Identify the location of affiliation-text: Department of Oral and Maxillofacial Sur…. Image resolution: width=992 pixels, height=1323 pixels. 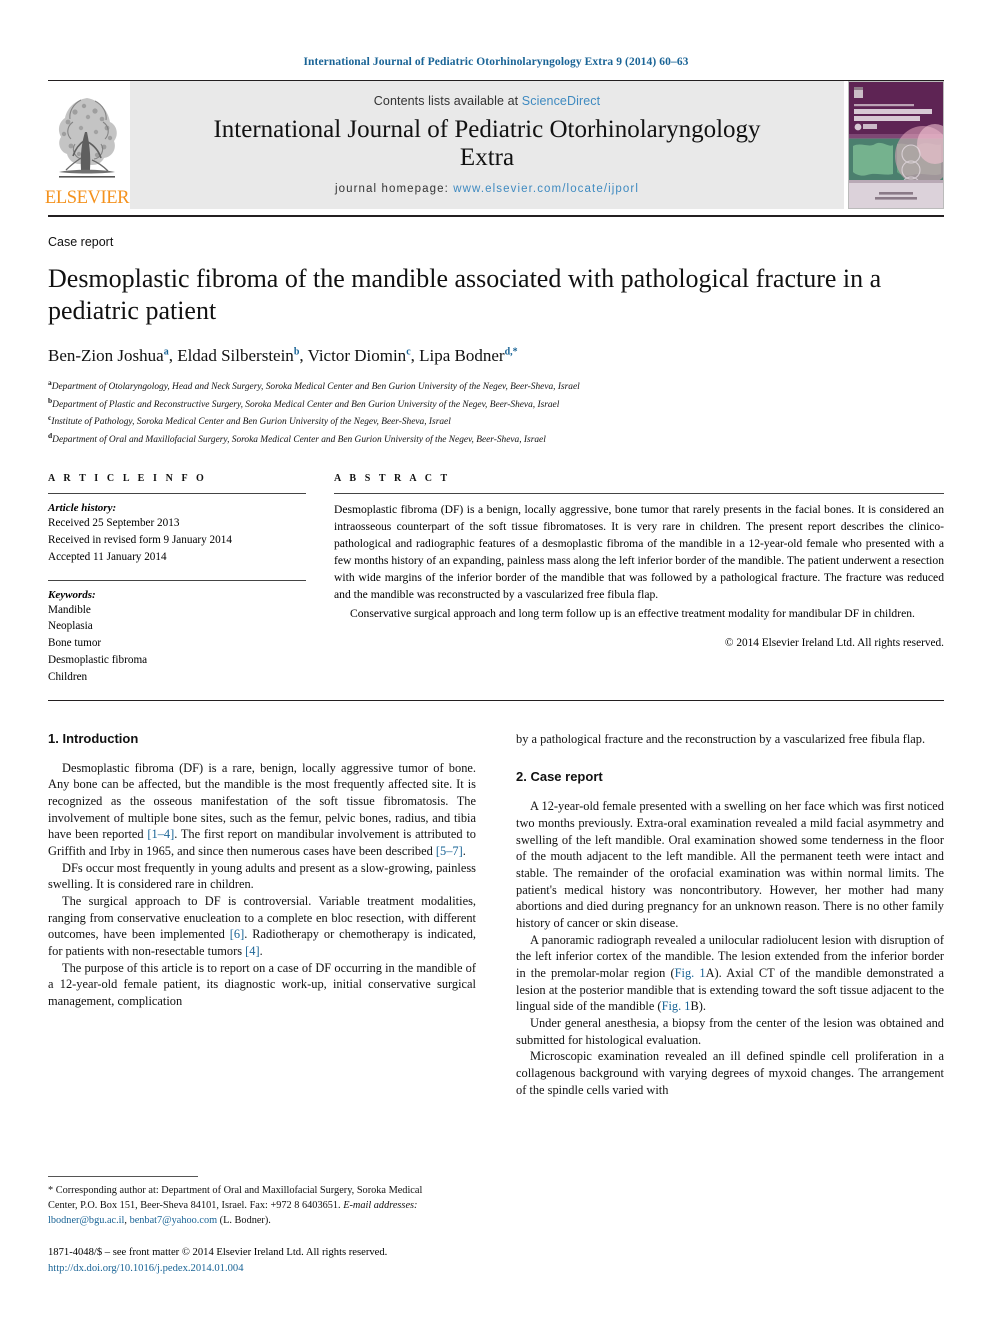
(299, 439).